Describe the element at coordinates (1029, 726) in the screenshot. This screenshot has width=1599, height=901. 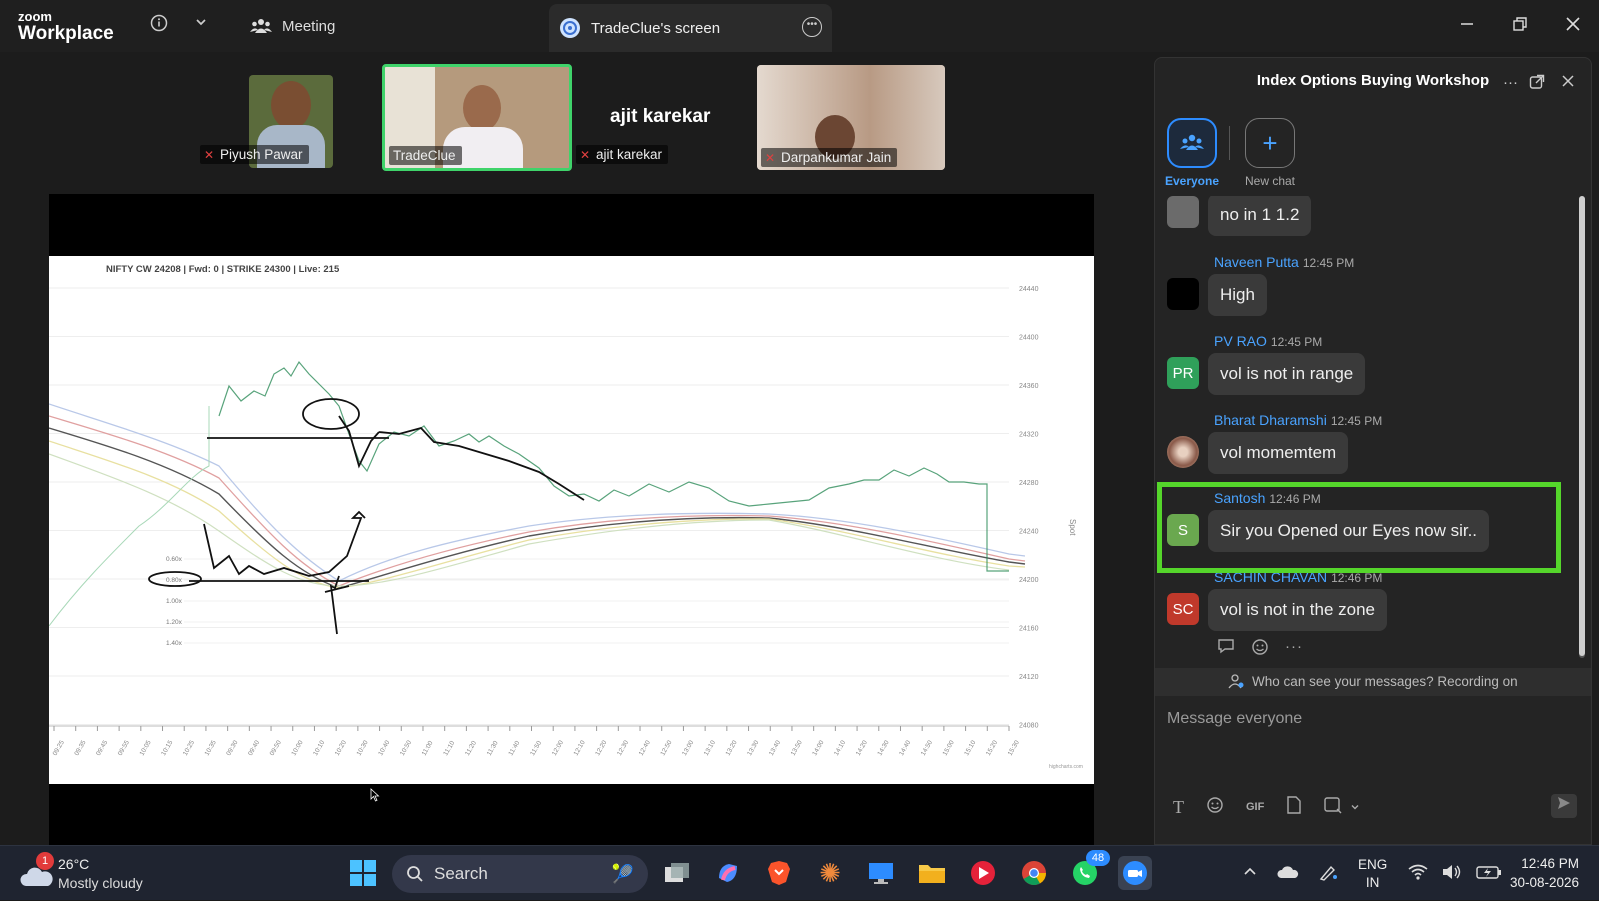
I see `y-tick-label: 24080` at that location.